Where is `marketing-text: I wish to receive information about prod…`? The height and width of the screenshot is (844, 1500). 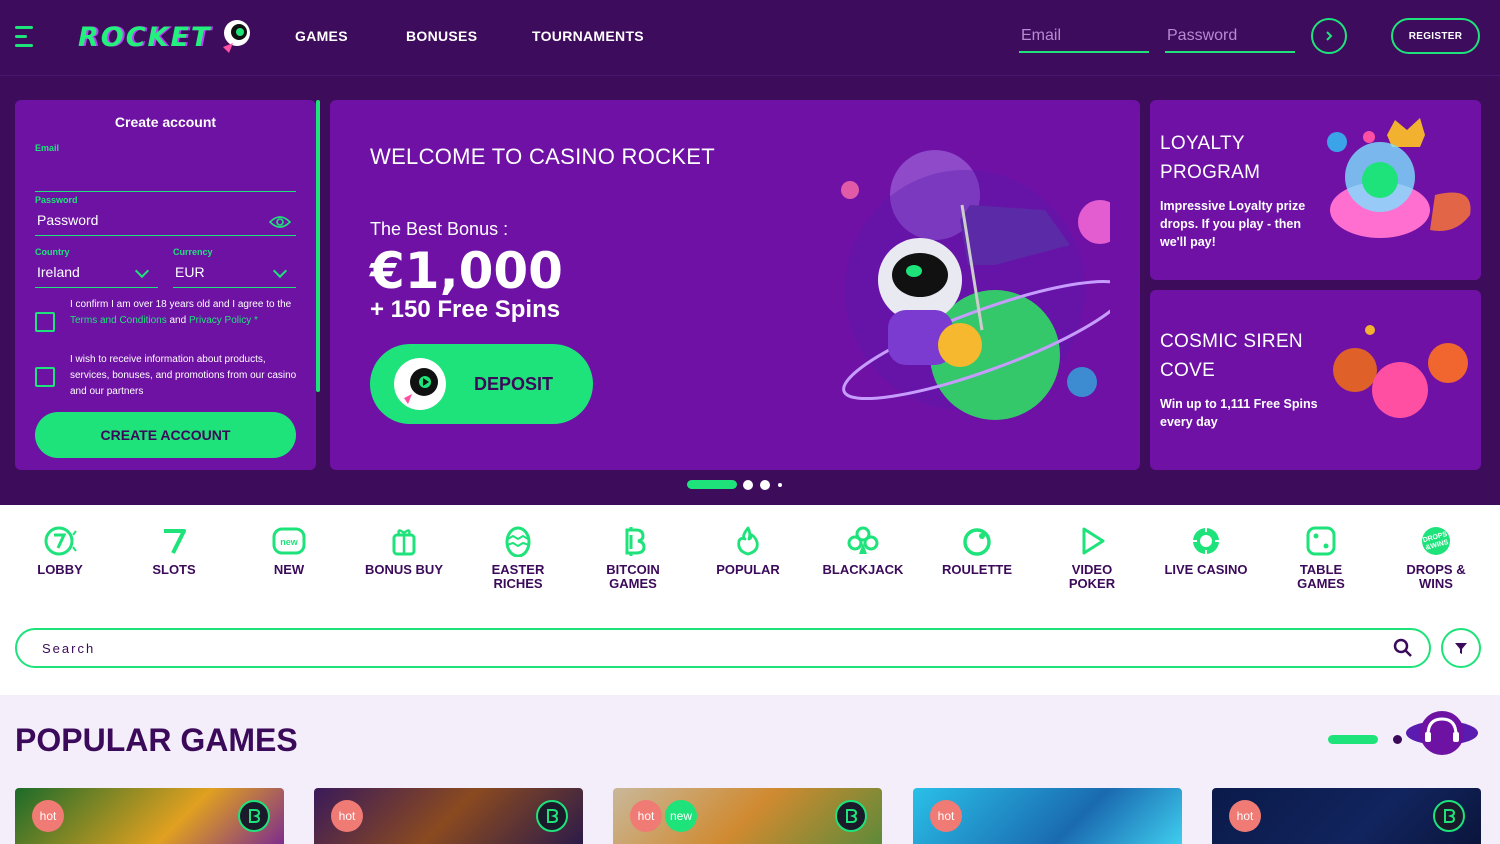 marketing-text: I wish to receive information about prod… is located at coordinates (183, 375).